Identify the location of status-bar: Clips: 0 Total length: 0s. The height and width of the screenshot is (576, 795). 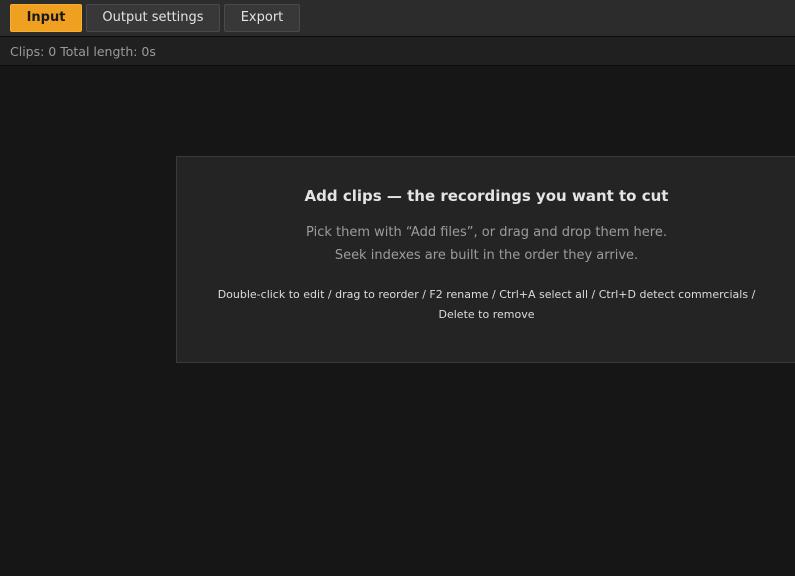
(397, 51).